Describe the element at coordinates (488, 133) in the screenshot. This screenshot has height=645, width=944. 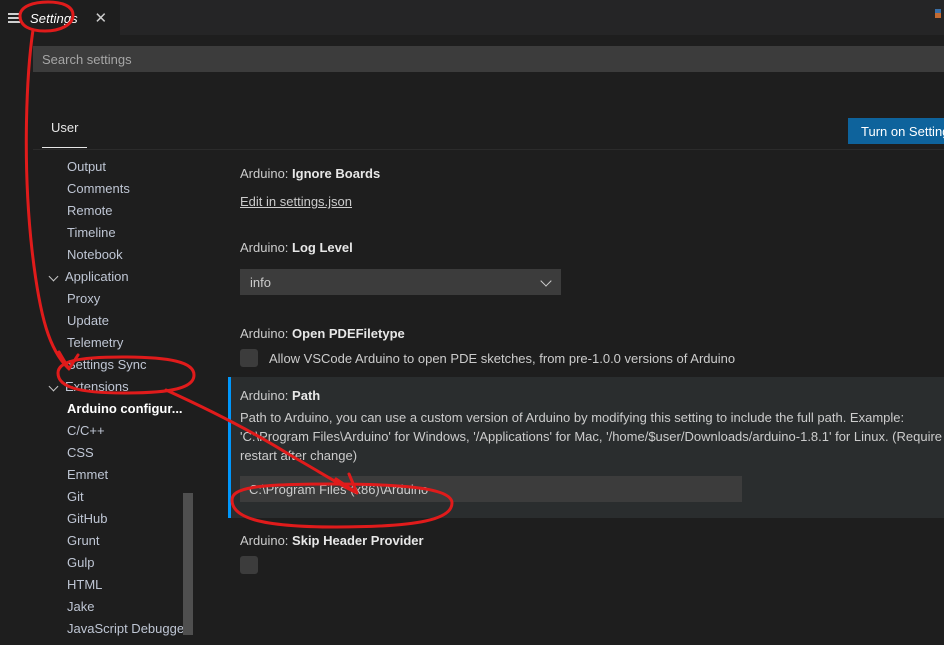
I see `settings-scope-tabs: User Turn on Settings Sync` at that location.